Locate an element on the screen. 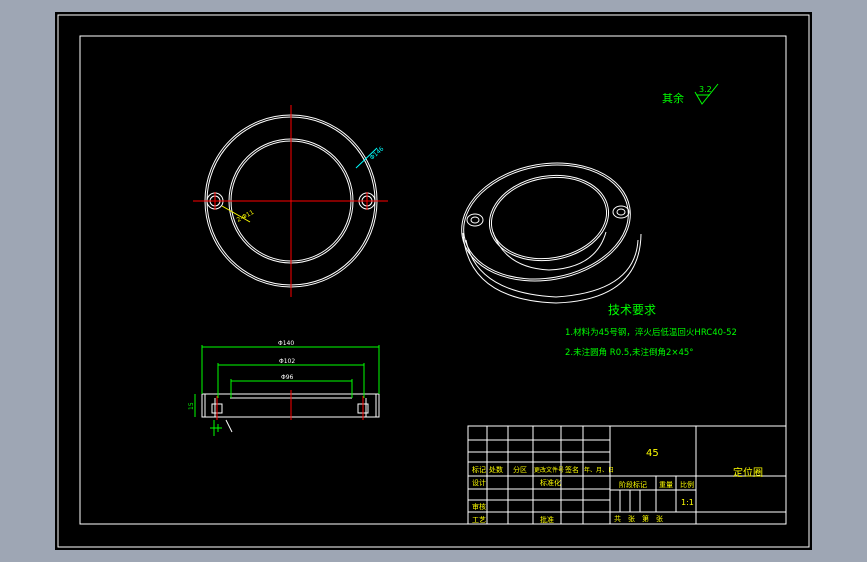 The image size is (867, 562). tb-label-mark: 标记 is located at coordinates (479, 469).